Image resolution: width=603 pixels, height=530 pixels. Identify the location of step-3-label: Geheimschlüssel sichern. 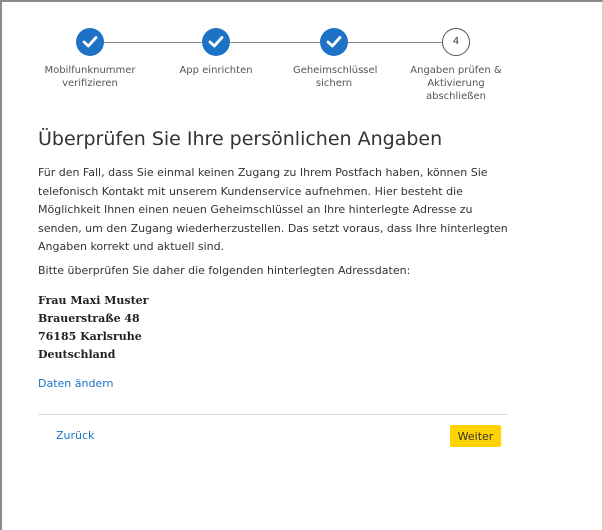
(335, 77).